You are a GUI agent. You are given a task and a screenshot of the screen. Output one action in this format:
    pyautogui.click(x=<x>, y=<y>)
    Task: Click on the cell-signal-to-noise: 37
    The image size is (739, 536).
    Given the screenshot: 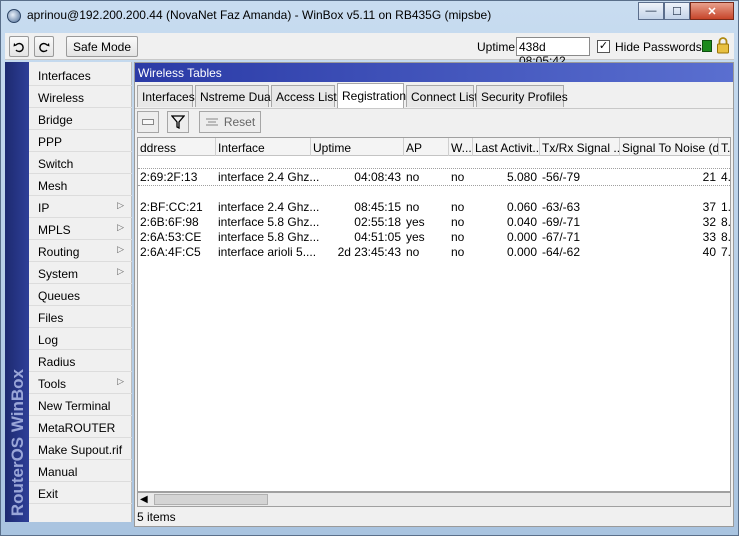 What is the action you would take?
    pyautogui.click(x=709, y=207)
    